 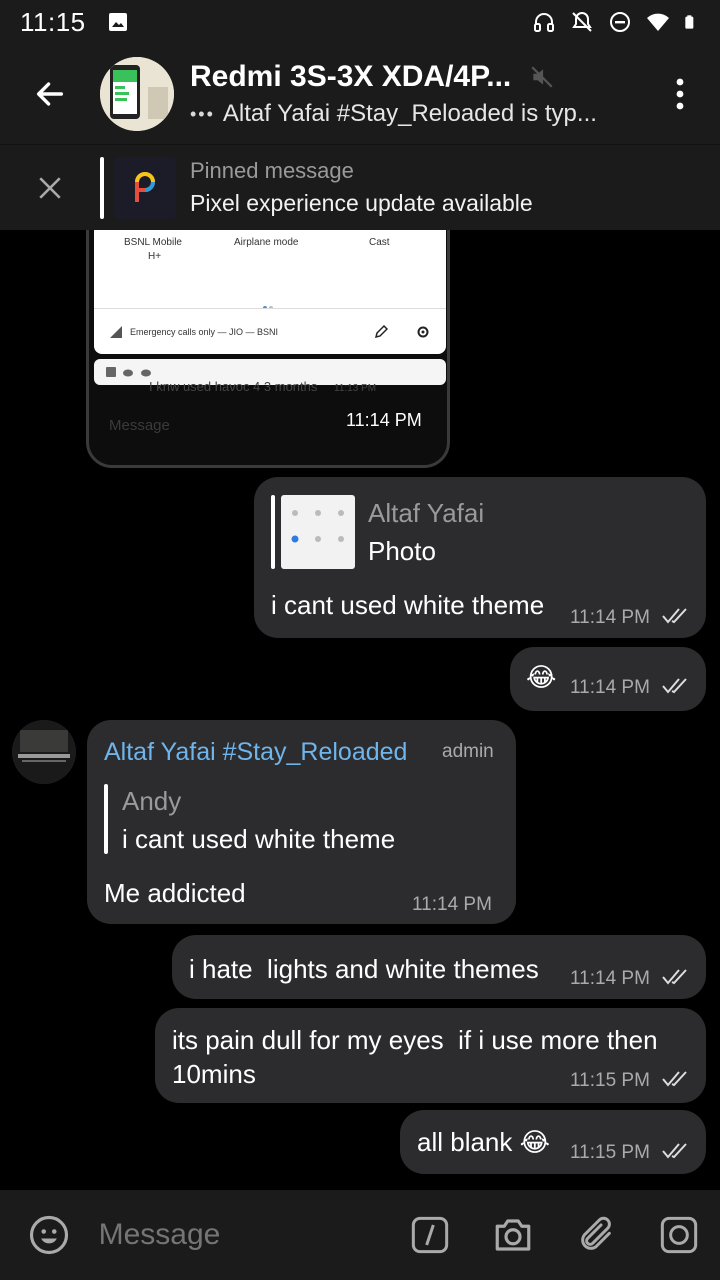 I want to click on emoji-button, so click(x=49, y=1235).